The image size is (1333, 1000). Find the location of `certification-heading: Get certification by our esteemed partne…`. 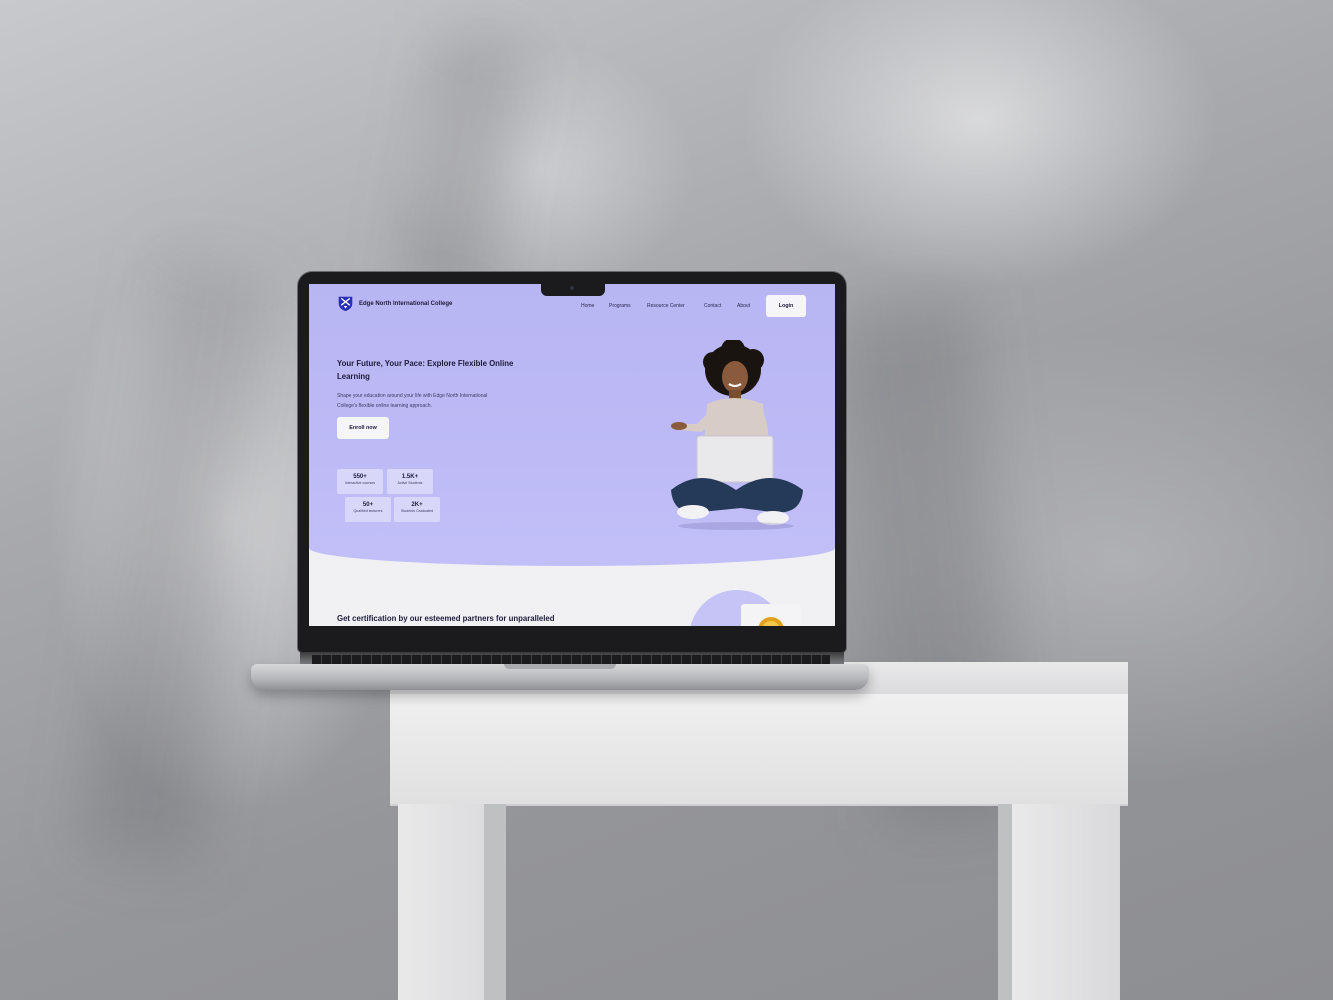

certification-heading: Get certification by our esteemed partne… is located at coordinates (446, 618).